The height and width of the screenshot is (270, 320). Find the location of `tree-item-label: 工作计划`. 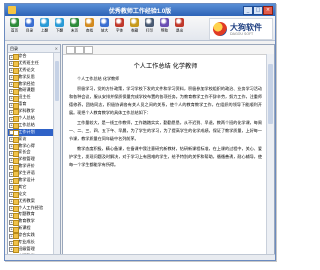

tree-item-label: 工作计划 is located at coordinates (26, 131).